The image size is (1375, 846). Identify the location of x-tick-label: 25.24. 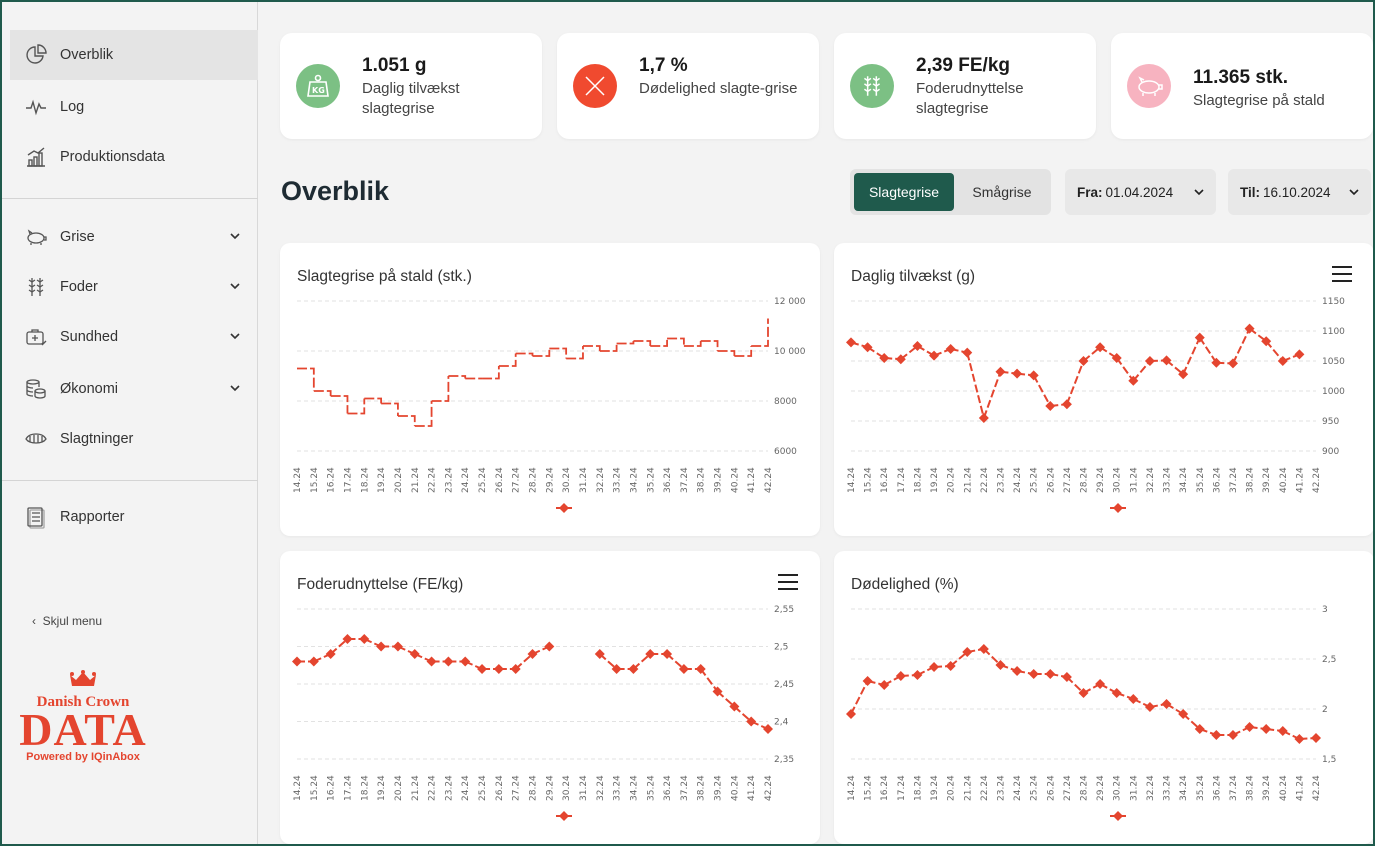
(483, 788).